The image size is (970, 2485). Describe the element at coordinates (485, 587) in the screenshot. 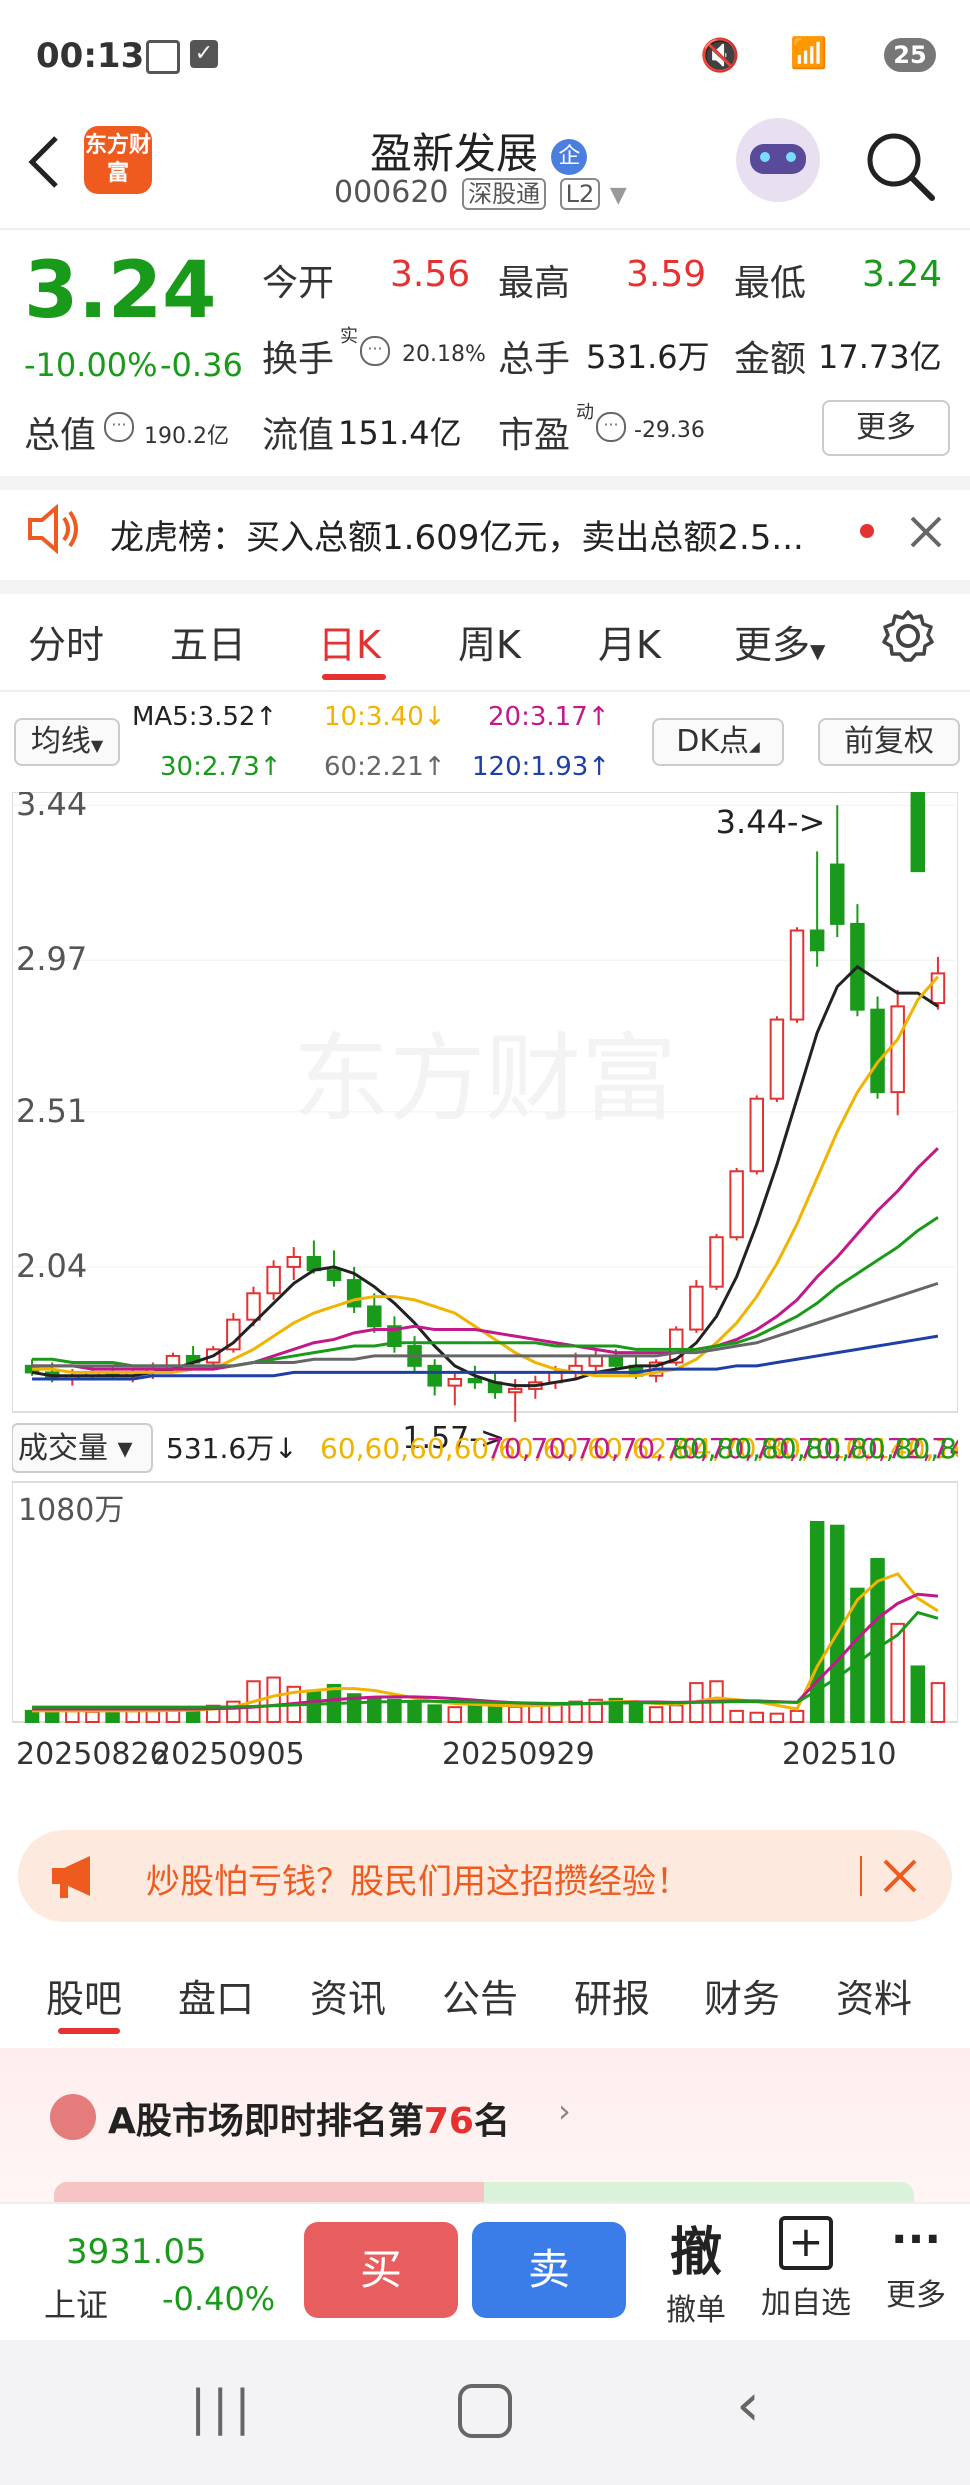

I see `divider` at that location.